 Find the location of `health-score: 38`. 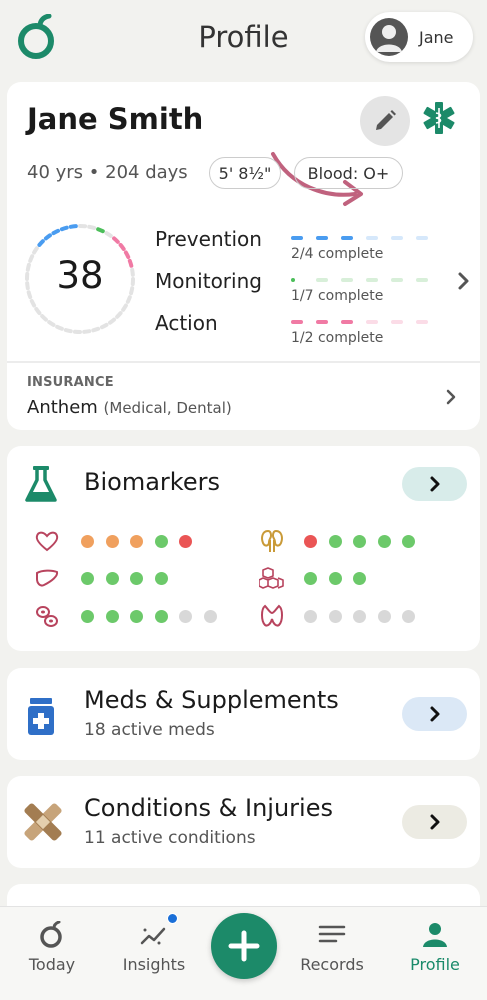

health-score: 38 is located at coordinates (80, 275).